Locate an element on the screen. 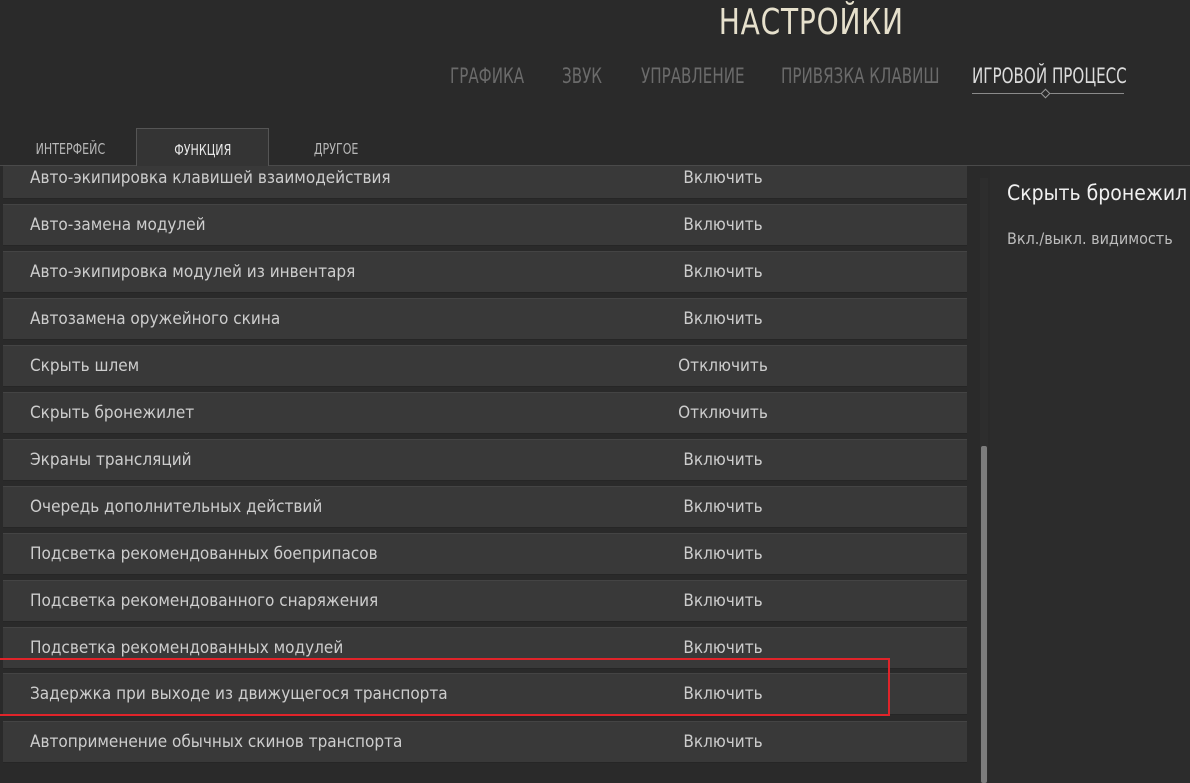 The height and width of the screenshot is (783, 1190). setting-label: Автозамена оружейного скина is located at coordinates (155, 319).